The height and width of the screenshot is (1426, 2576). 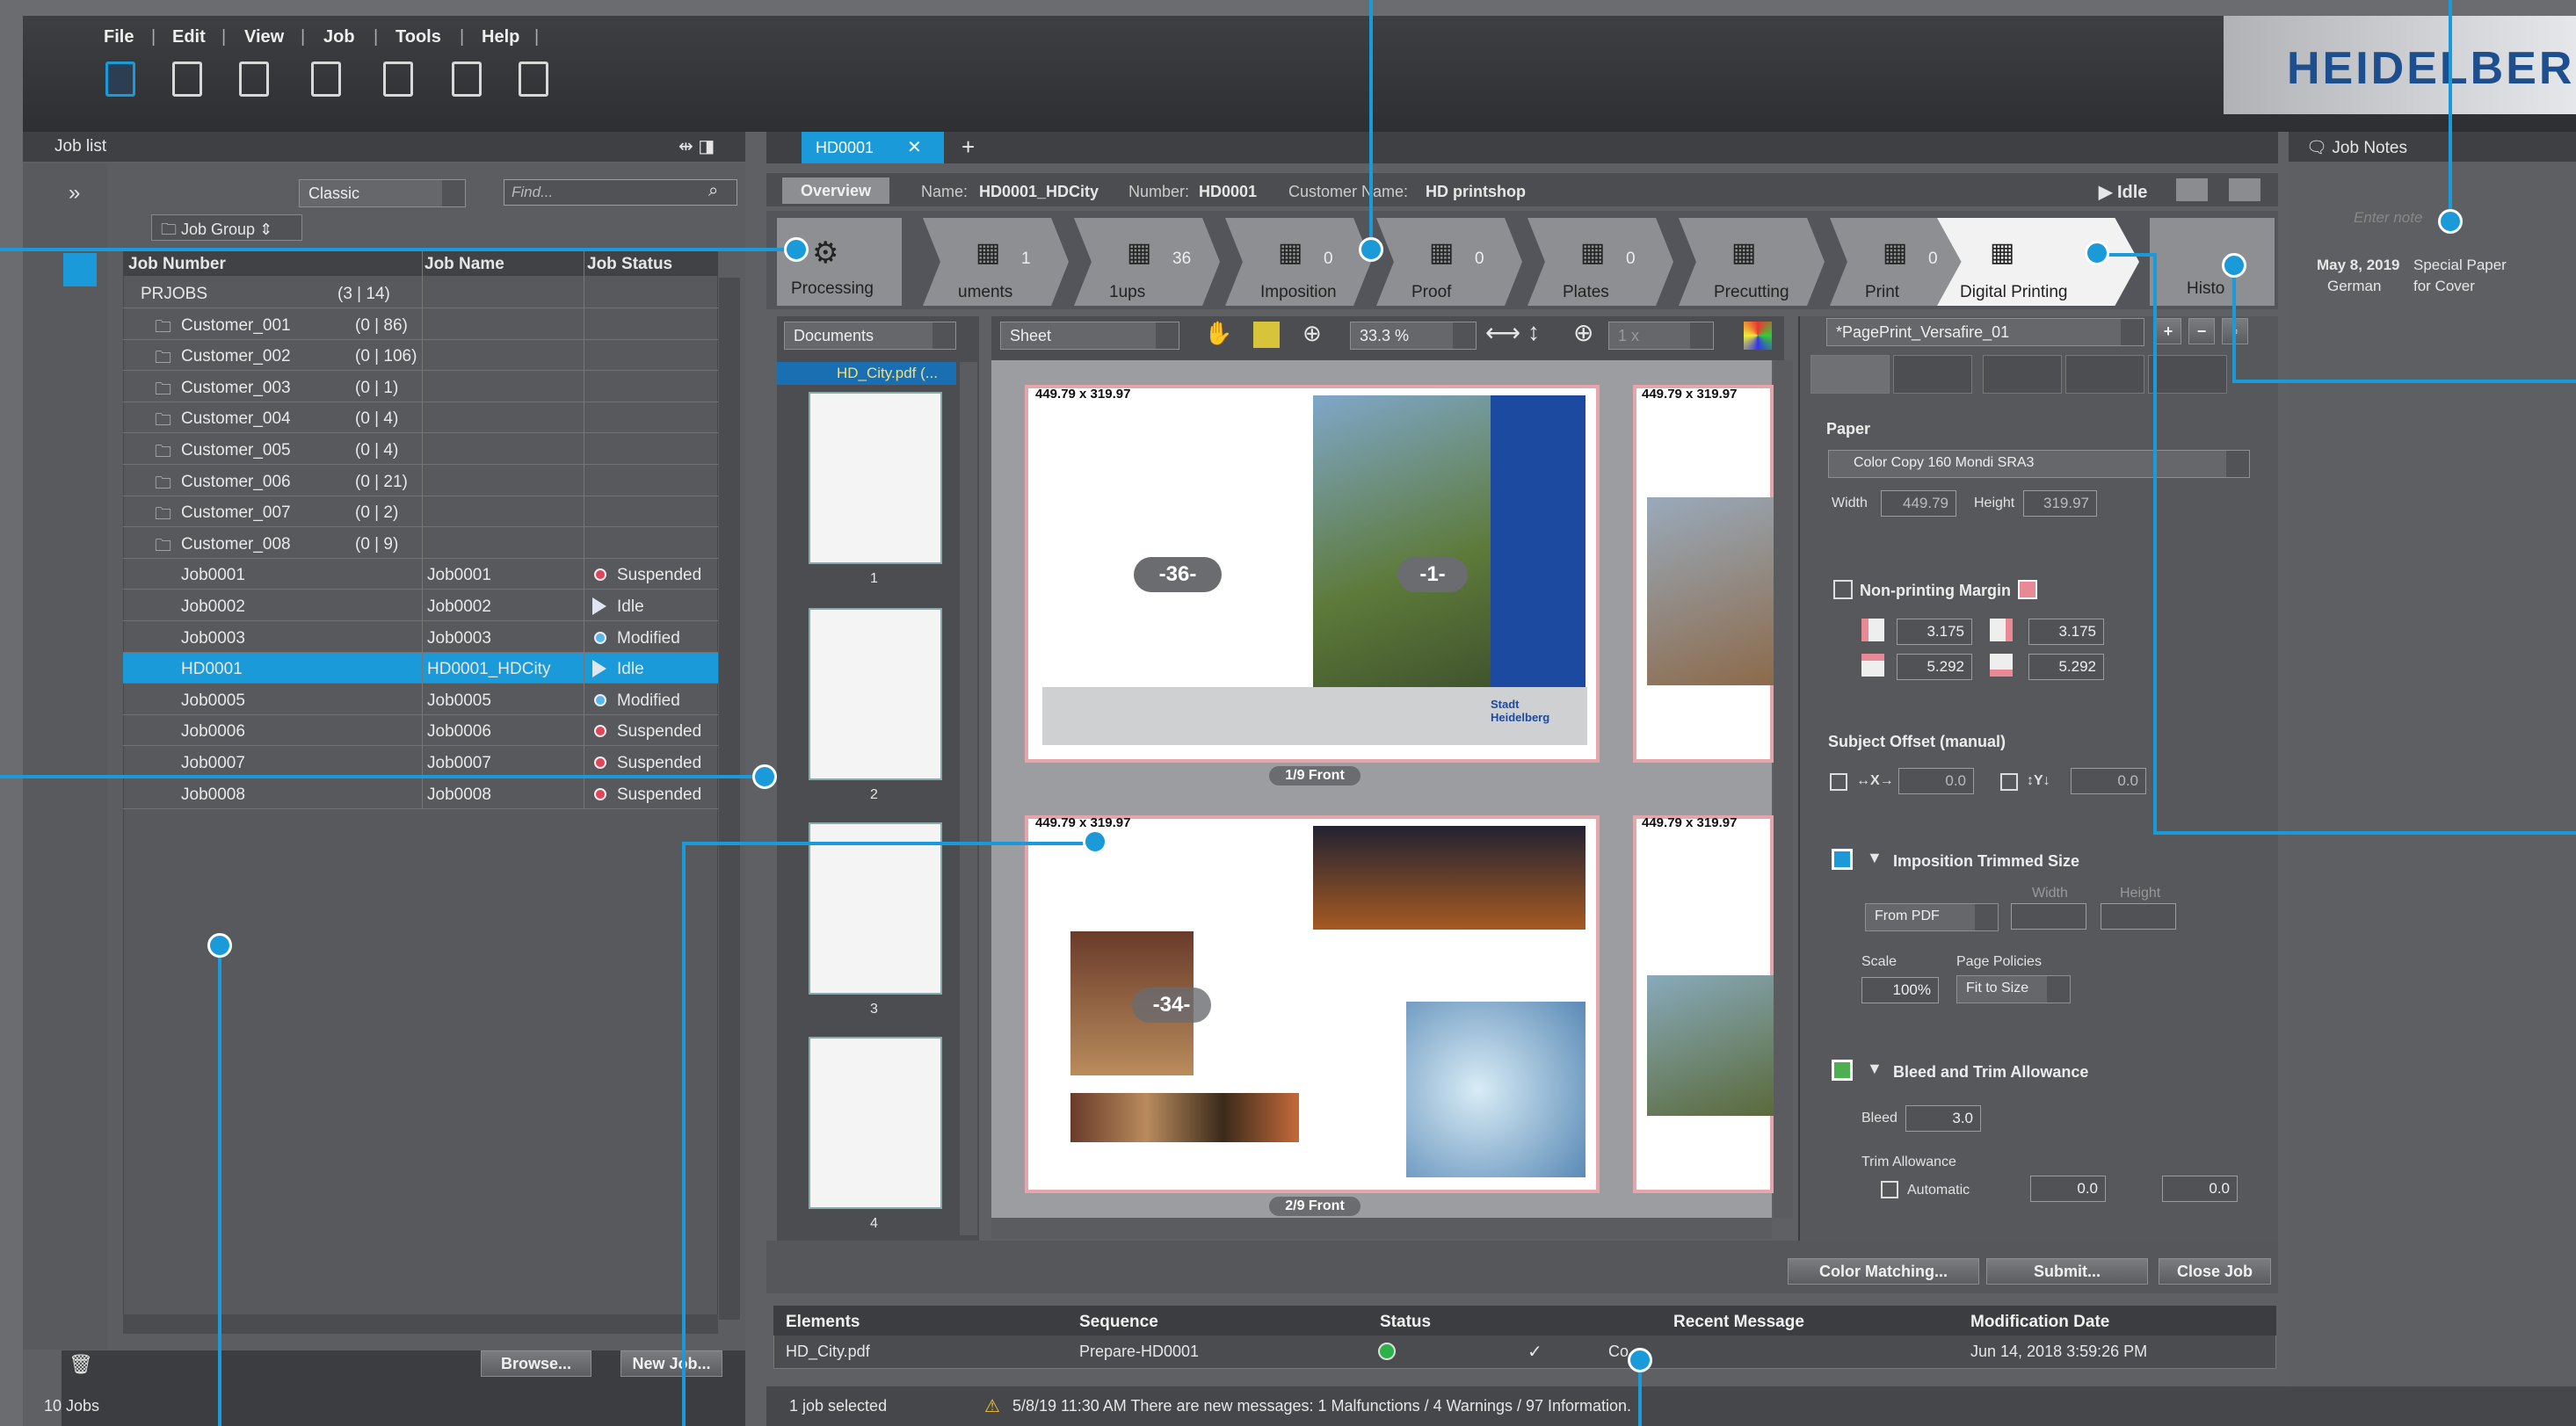 I want to click on fit-height-icon: ↕, so click(x=1533, y=332).